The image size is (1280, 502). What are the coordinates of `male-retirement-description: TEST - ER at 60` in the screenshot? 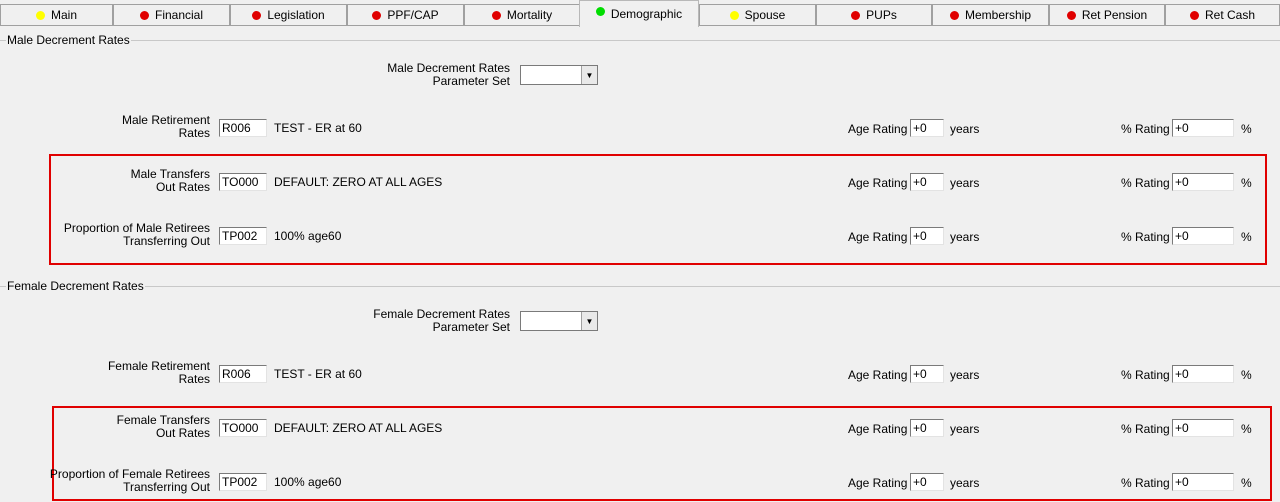 It's located at (318, 128).